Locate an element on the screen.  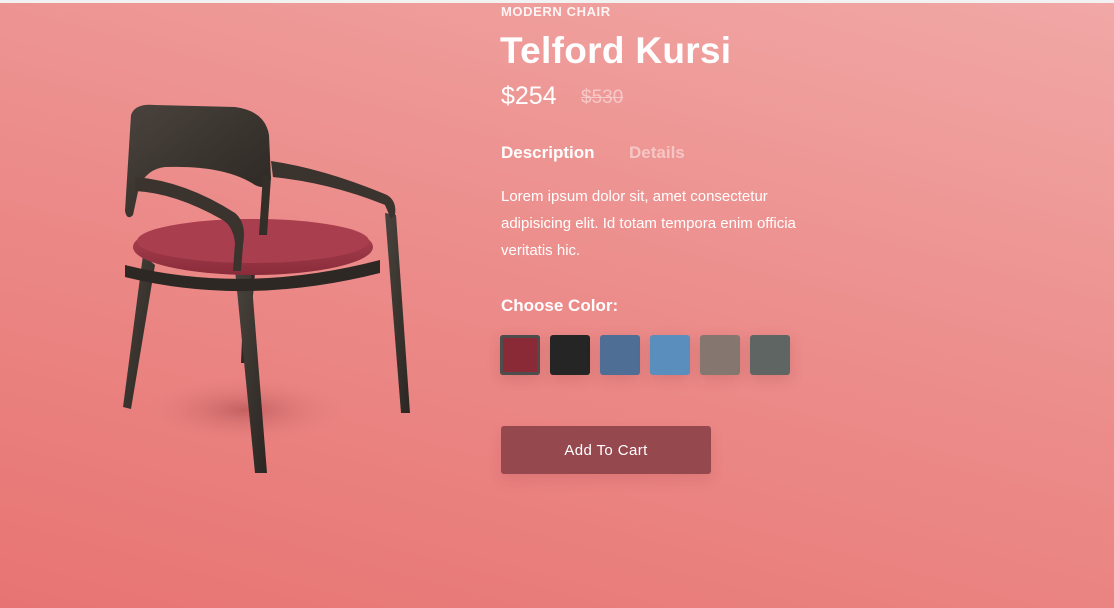
top-strip is located at coordinates (557, 1).